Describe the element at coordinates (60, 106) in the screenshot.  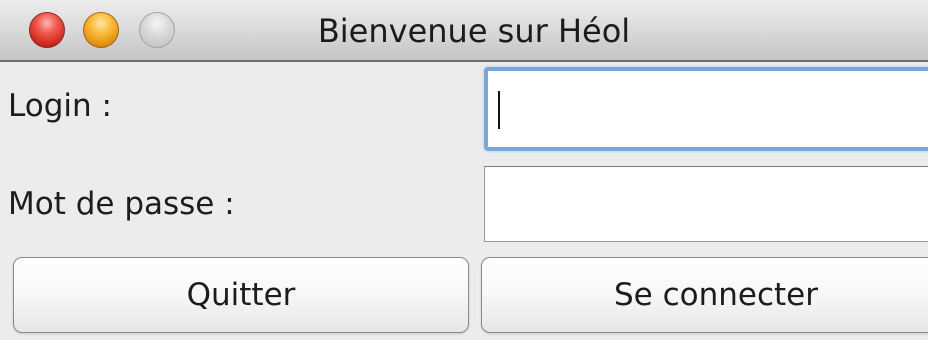
I see `login-label: Login :` at that location.